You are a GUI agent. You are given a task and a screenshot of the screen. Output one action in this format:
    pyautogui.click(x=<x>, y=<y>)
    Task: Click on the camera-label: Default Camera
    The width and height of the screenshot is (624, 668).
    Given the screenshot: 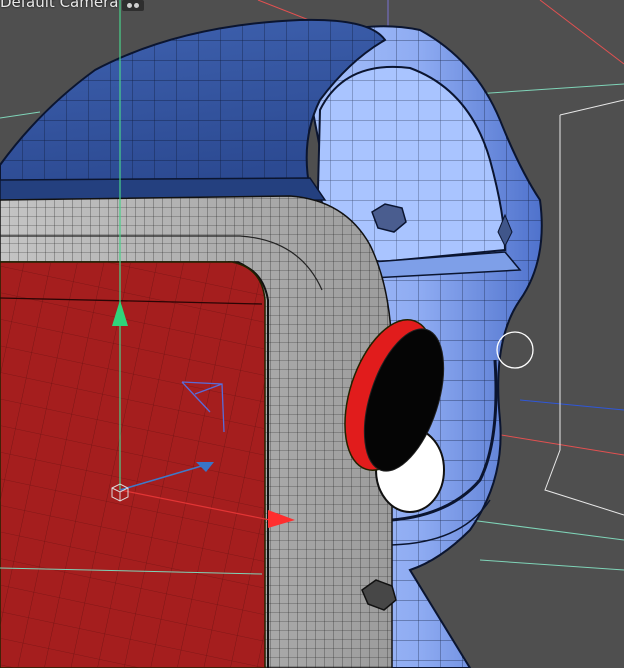 What is the action you would take?
    pyautogui.click(x=72, y=5)
    